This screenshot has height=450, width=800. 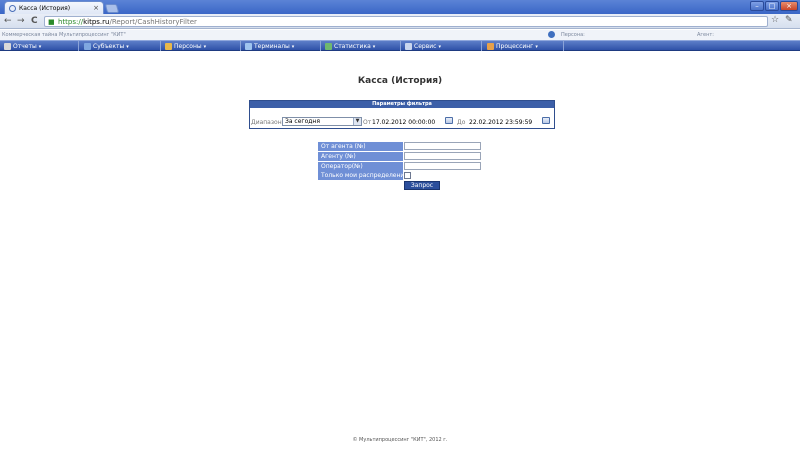 I want to click on lock-icon: ■, so click(x=51, y=22).